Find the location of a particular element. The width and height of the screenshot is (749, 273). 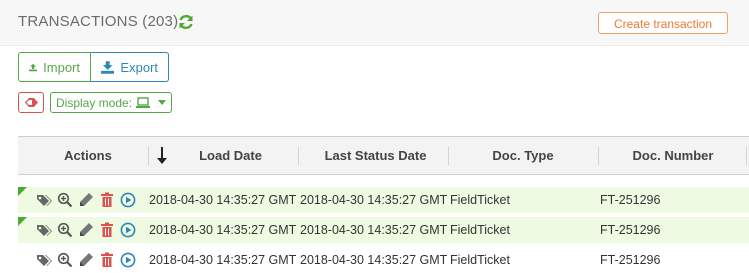

arrow-down-icon is located at coordinates (162, 156).